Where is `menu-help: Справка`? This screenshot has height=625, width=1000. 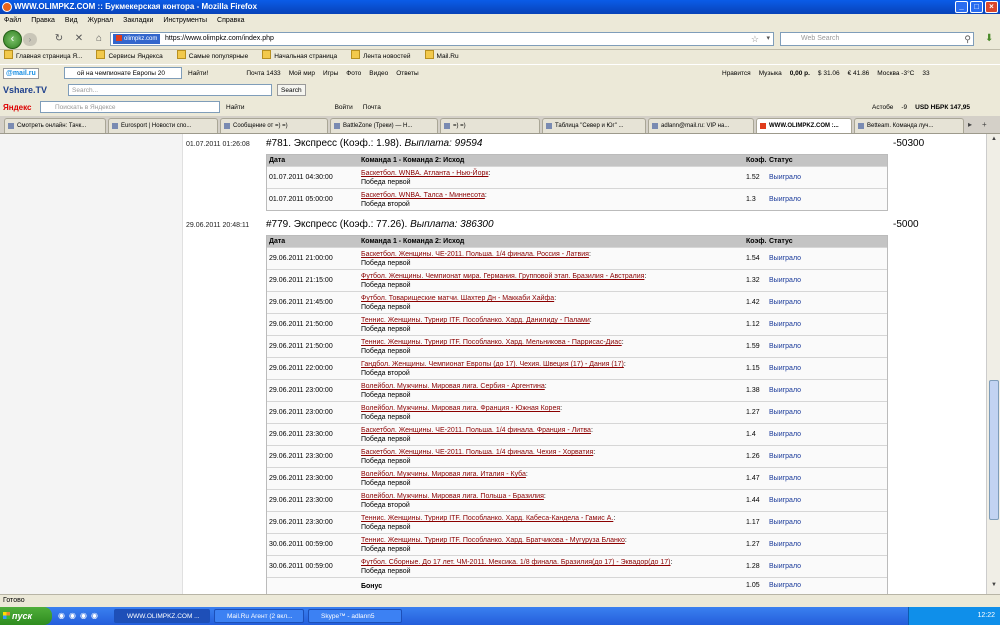 menu-help: Справка is located at coordinates (230, 21).